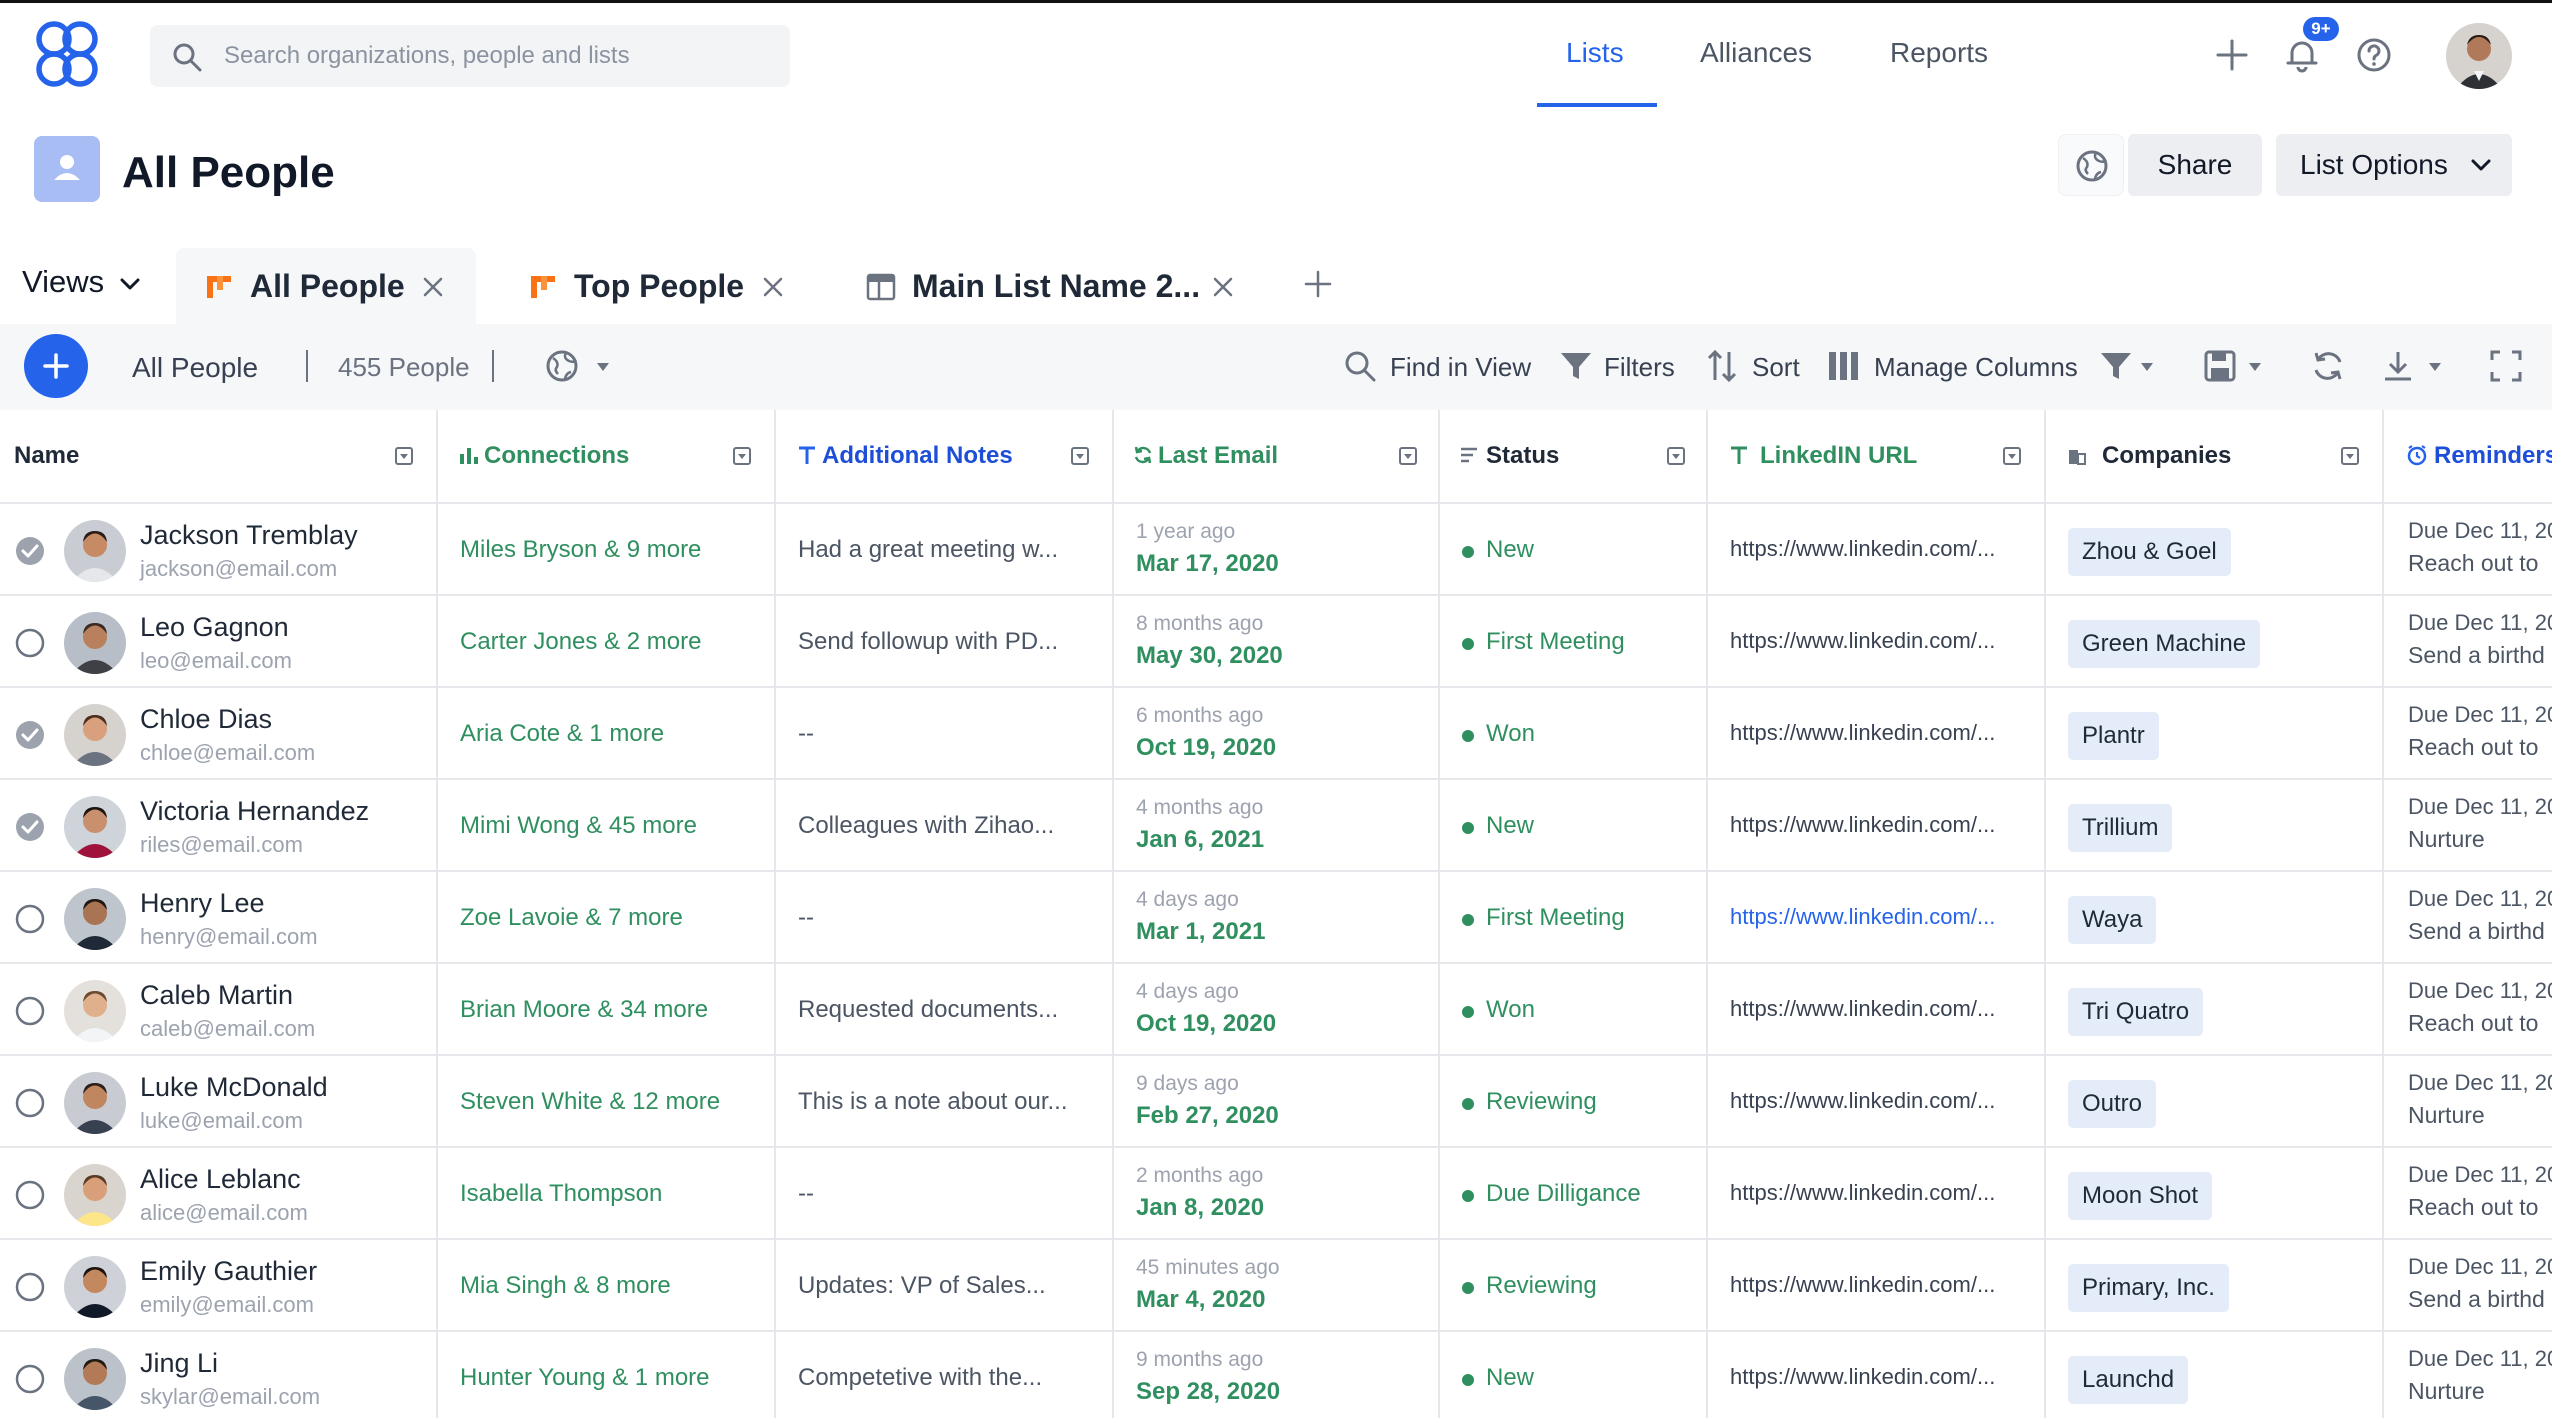 The height and width of the screenshot is (1418, 2552). What do you see at coordinates (584, 1010) in the screenshot?
I see `connections-link: Brian Moore & 34 more` at bounding box center [584, 1010].